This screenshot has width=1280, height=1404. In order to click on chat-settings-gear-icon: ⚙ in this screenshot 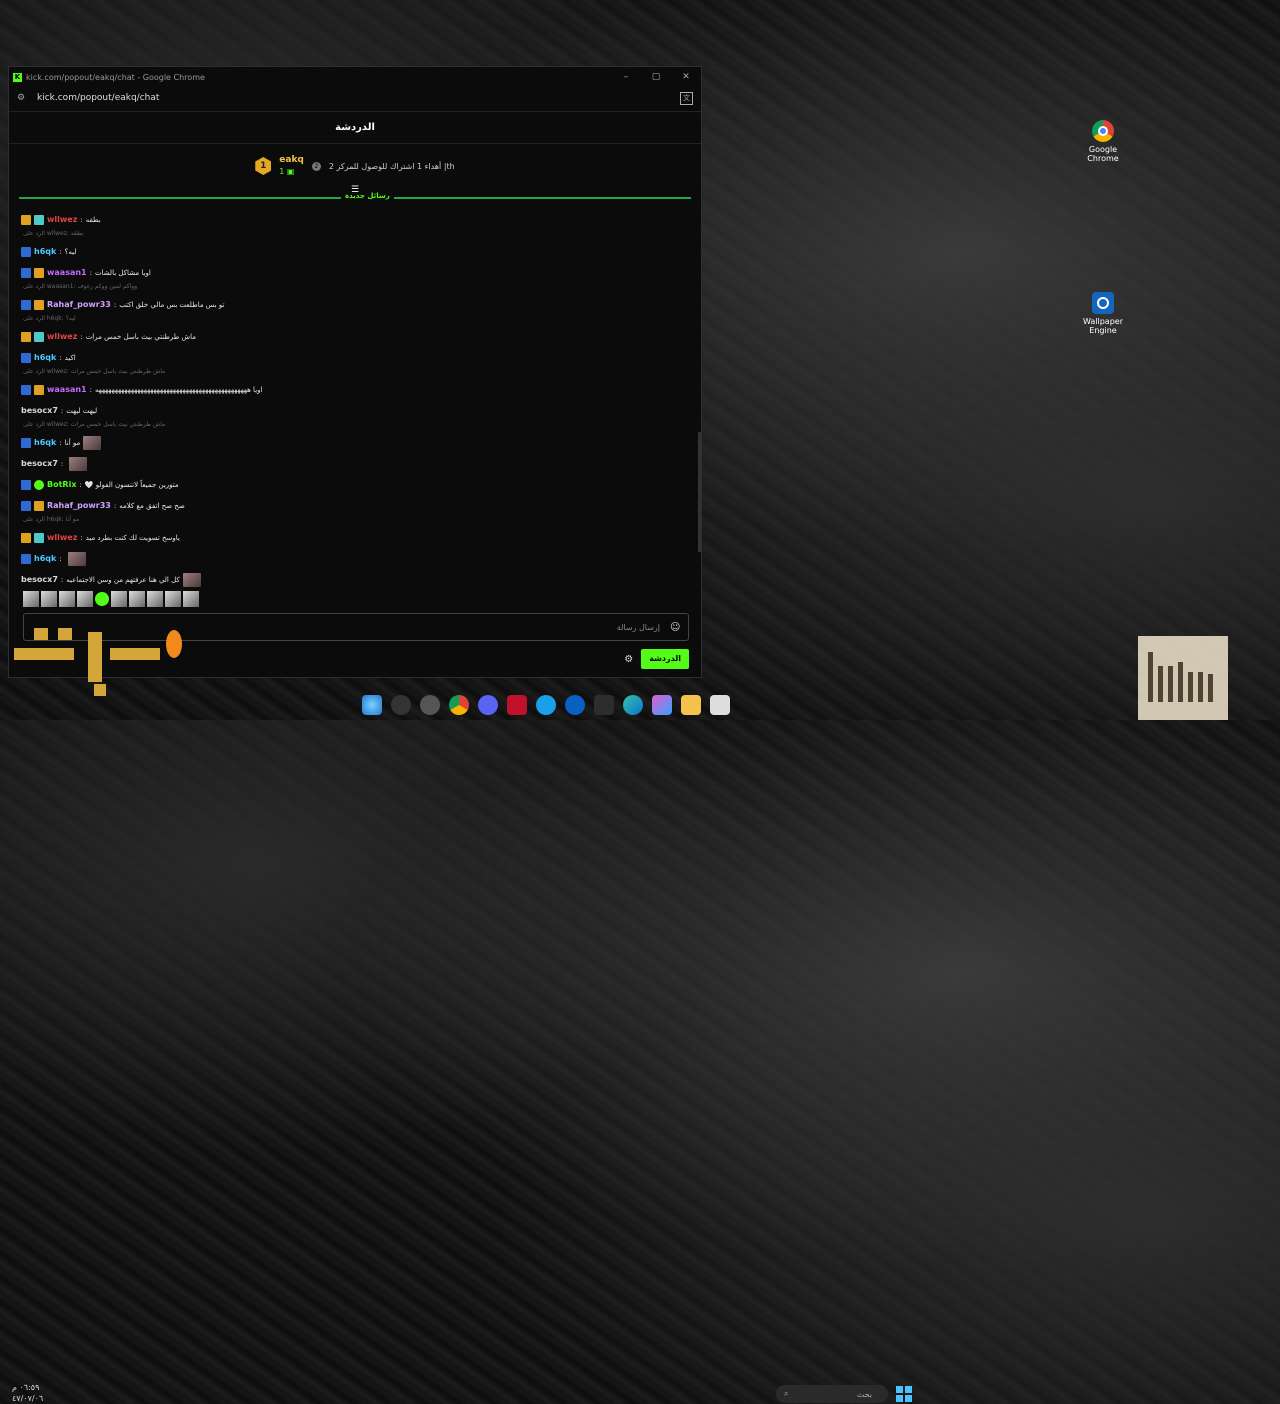, I will do `click(628, 659)`.